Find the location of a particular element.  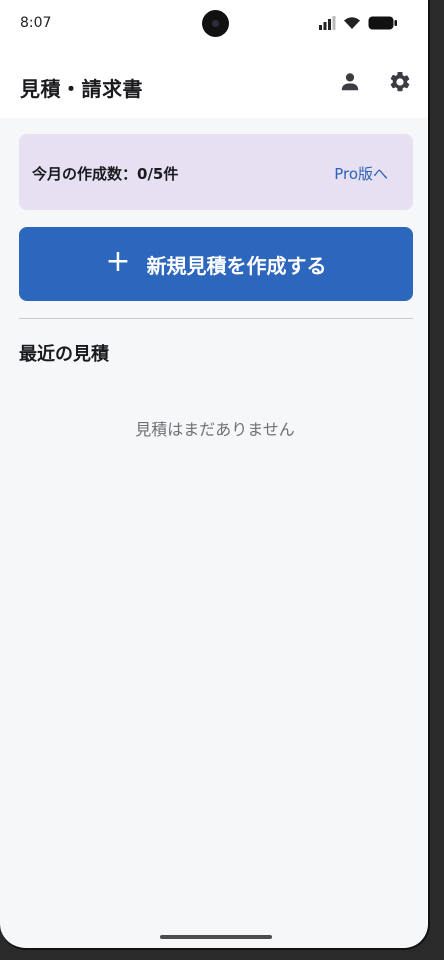

settings-gear-icon is located at coordinates (400, 84).